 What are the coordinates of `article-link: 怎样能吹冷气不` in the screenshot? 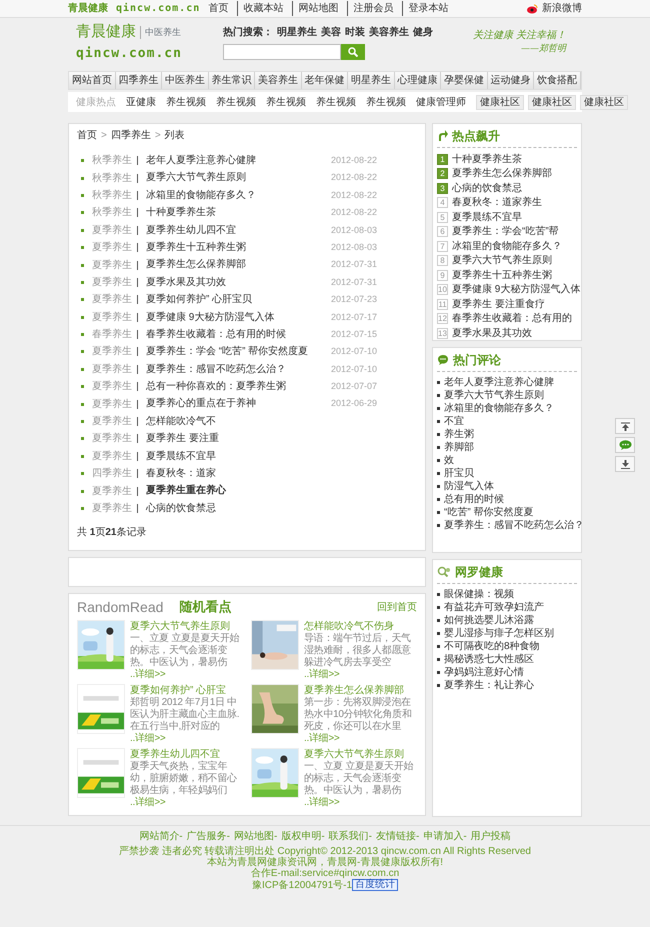 It's located at (181, 421).